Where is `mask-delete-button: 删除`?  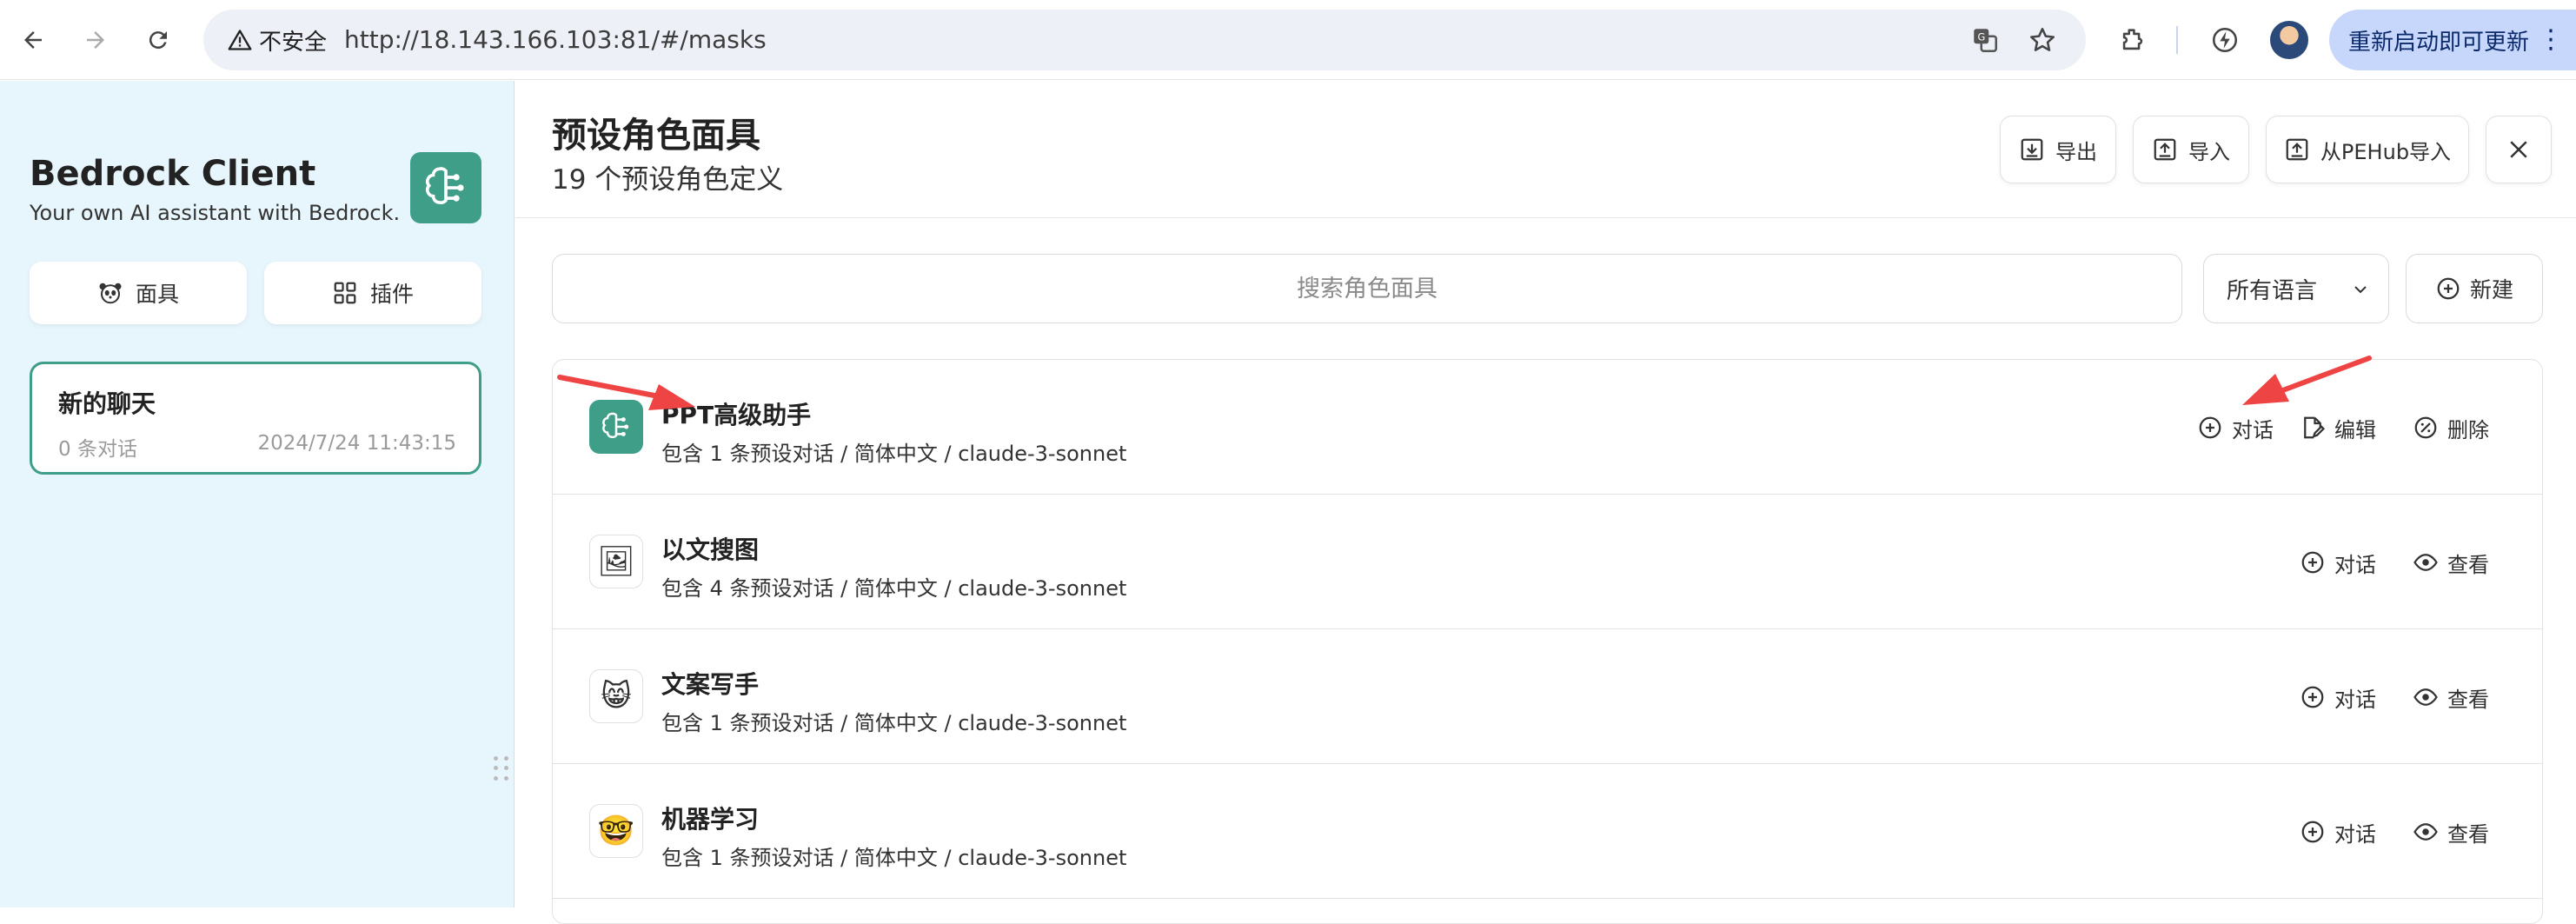 mask-delete-button: 删除 is located at coordinates (2451, 427).